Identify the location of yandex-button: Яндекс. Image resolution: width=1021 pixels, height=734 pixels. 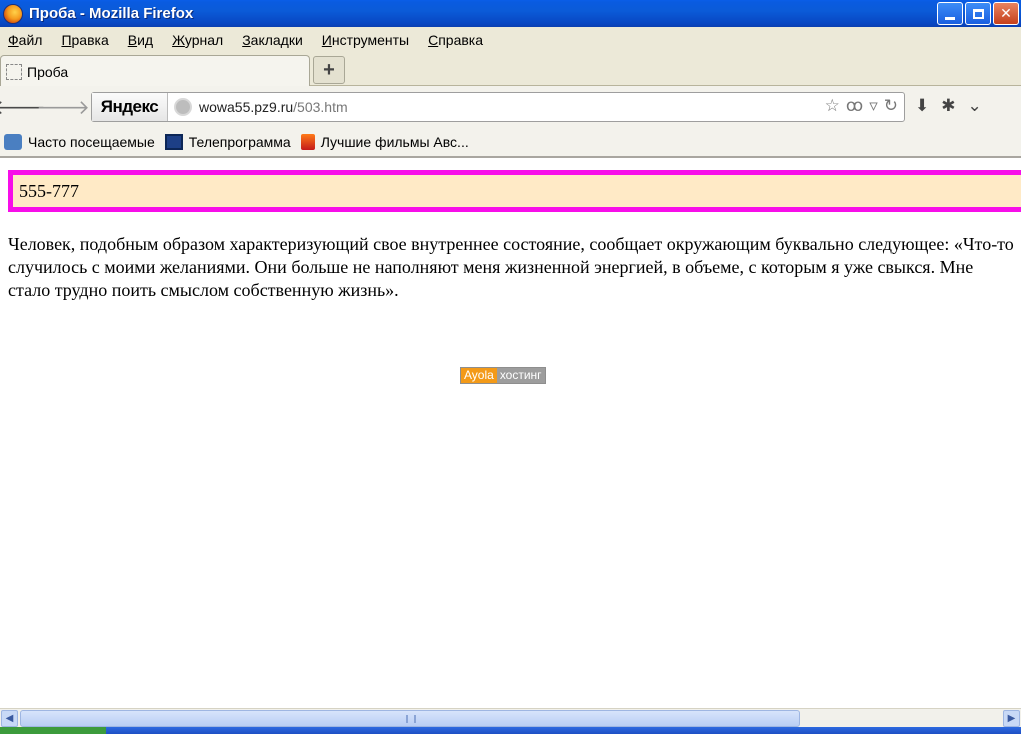
(130, 107).